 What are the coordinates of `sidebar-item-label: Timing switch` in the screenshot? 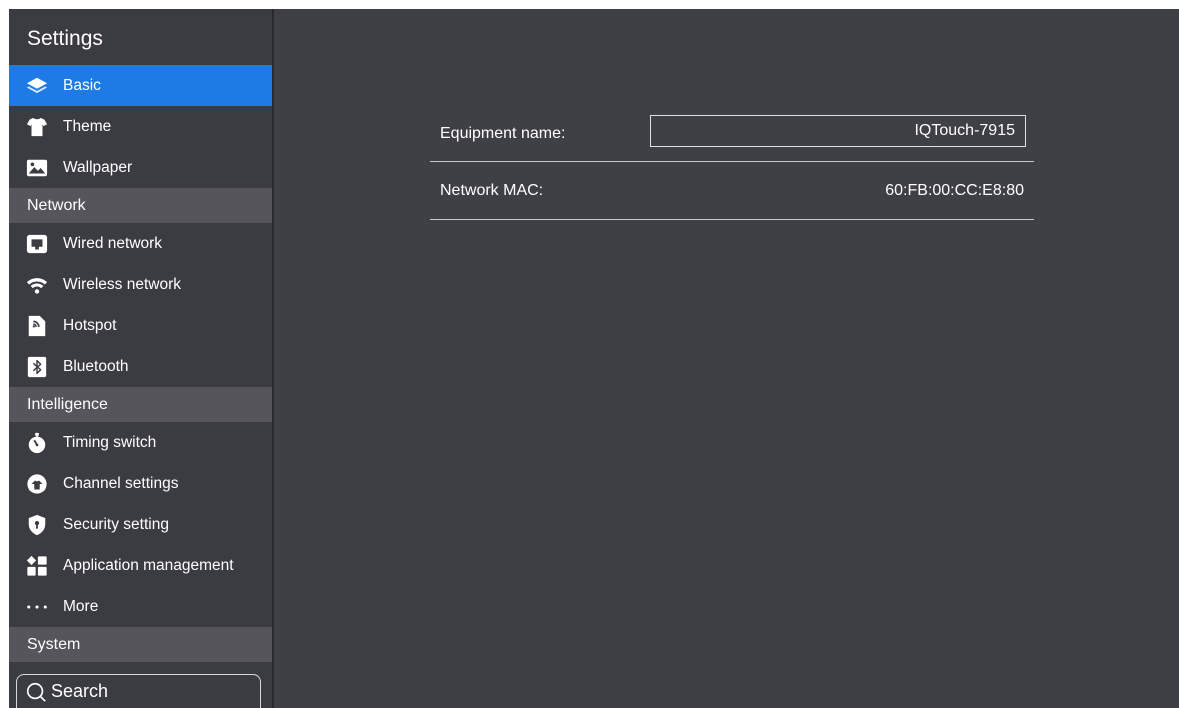 It's located at (110, 442).